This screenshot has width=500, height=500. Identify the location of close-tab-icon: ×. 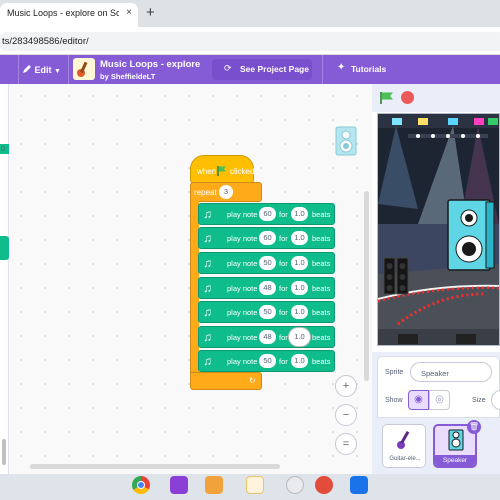
(129, 12).